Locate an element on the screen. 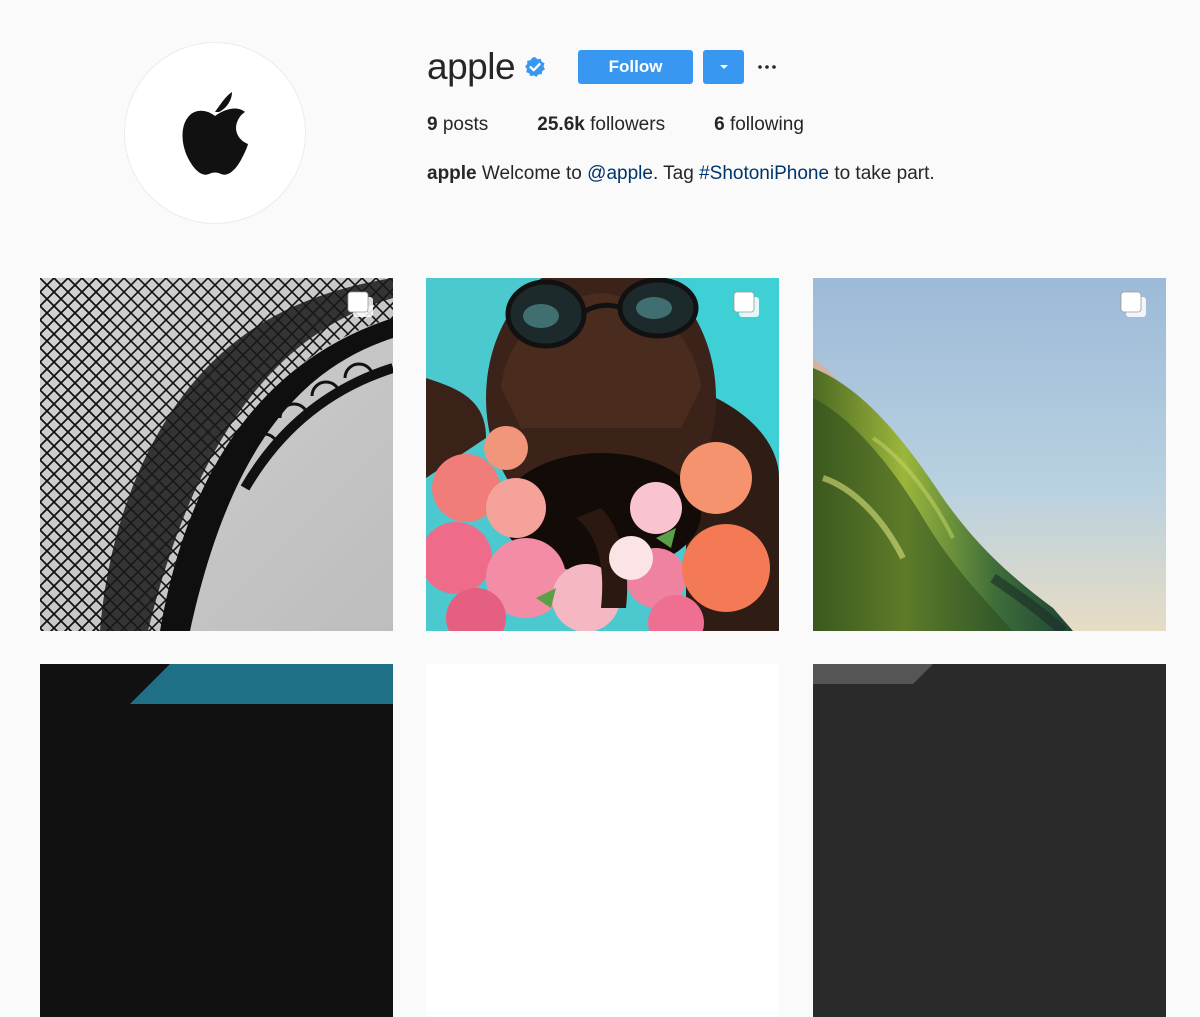  bio-hashtag-link: #ShotoniPhone is located at coordinates (764, 173).